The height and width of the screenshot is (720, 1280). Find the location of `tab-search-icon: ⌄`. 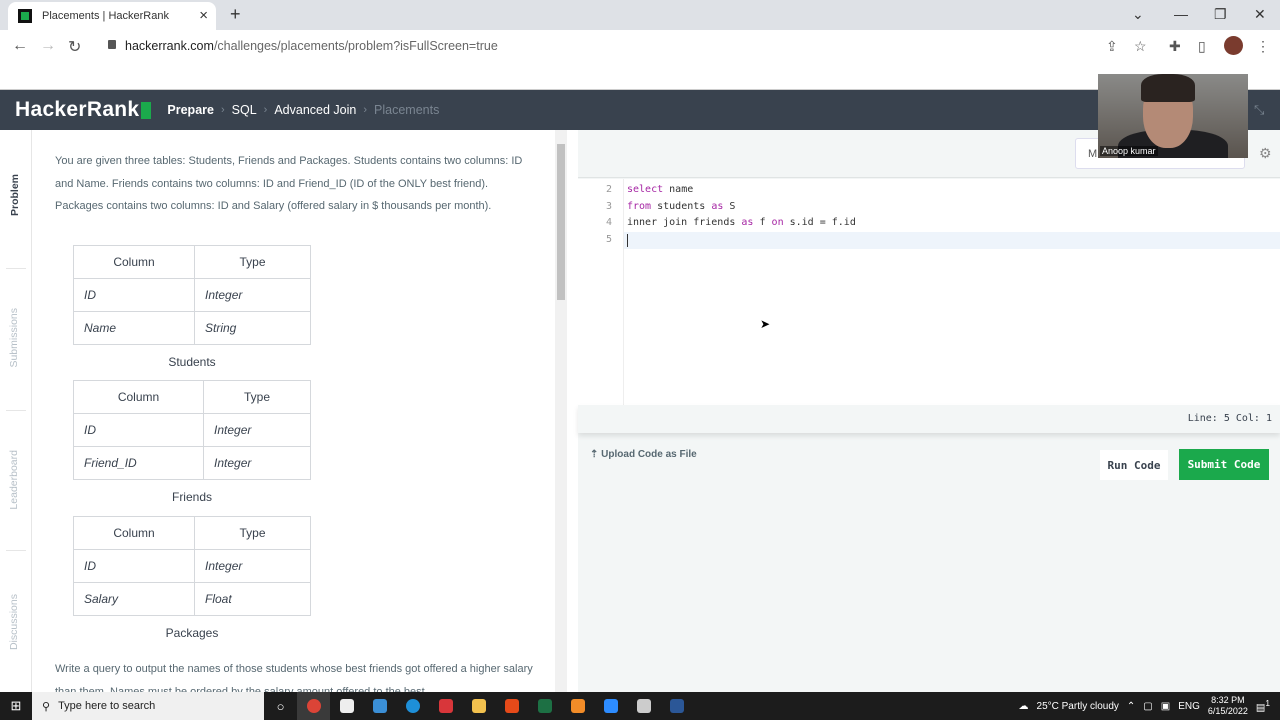

tab-search-icon: ⌄ is located at coordinates (1138, 14).